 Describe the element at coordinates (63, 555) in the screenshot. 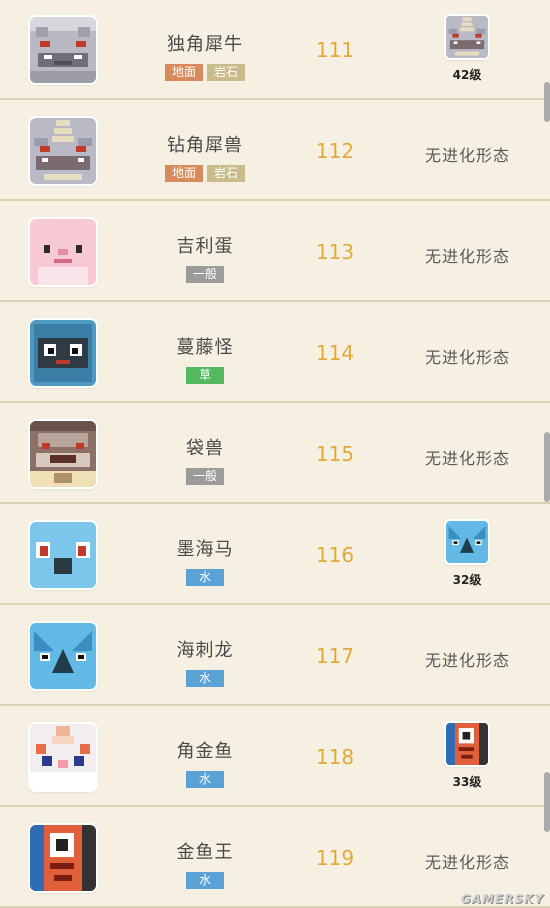

I see `horsea-icon` at that location.